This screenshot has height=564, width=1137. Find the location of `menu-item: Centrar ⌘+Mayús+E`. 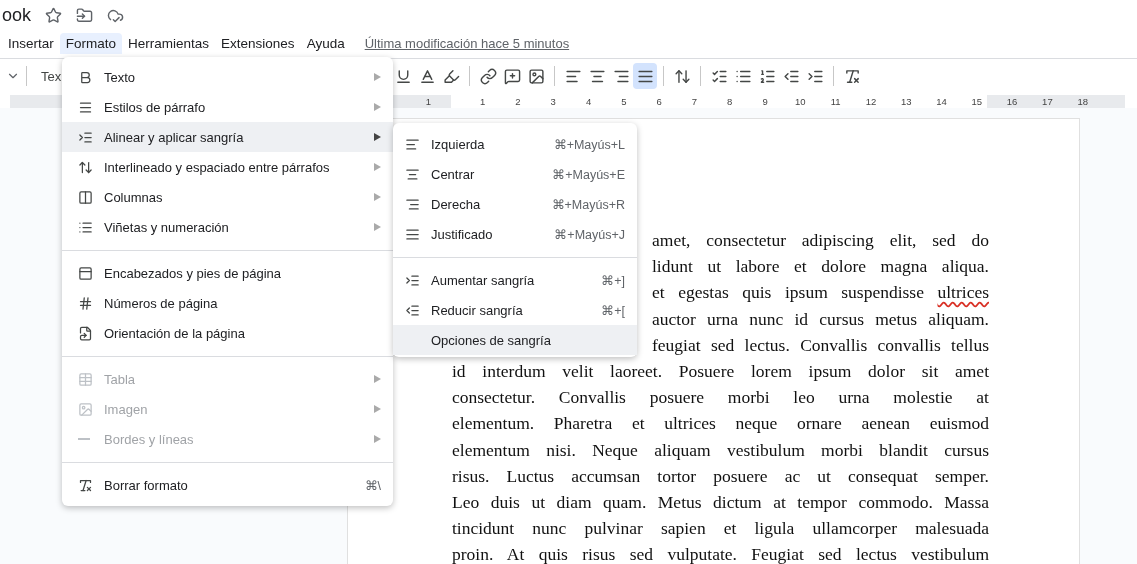

menu-item: Centrar ⌘+Mayús+E is located at coordinates (515, 174).